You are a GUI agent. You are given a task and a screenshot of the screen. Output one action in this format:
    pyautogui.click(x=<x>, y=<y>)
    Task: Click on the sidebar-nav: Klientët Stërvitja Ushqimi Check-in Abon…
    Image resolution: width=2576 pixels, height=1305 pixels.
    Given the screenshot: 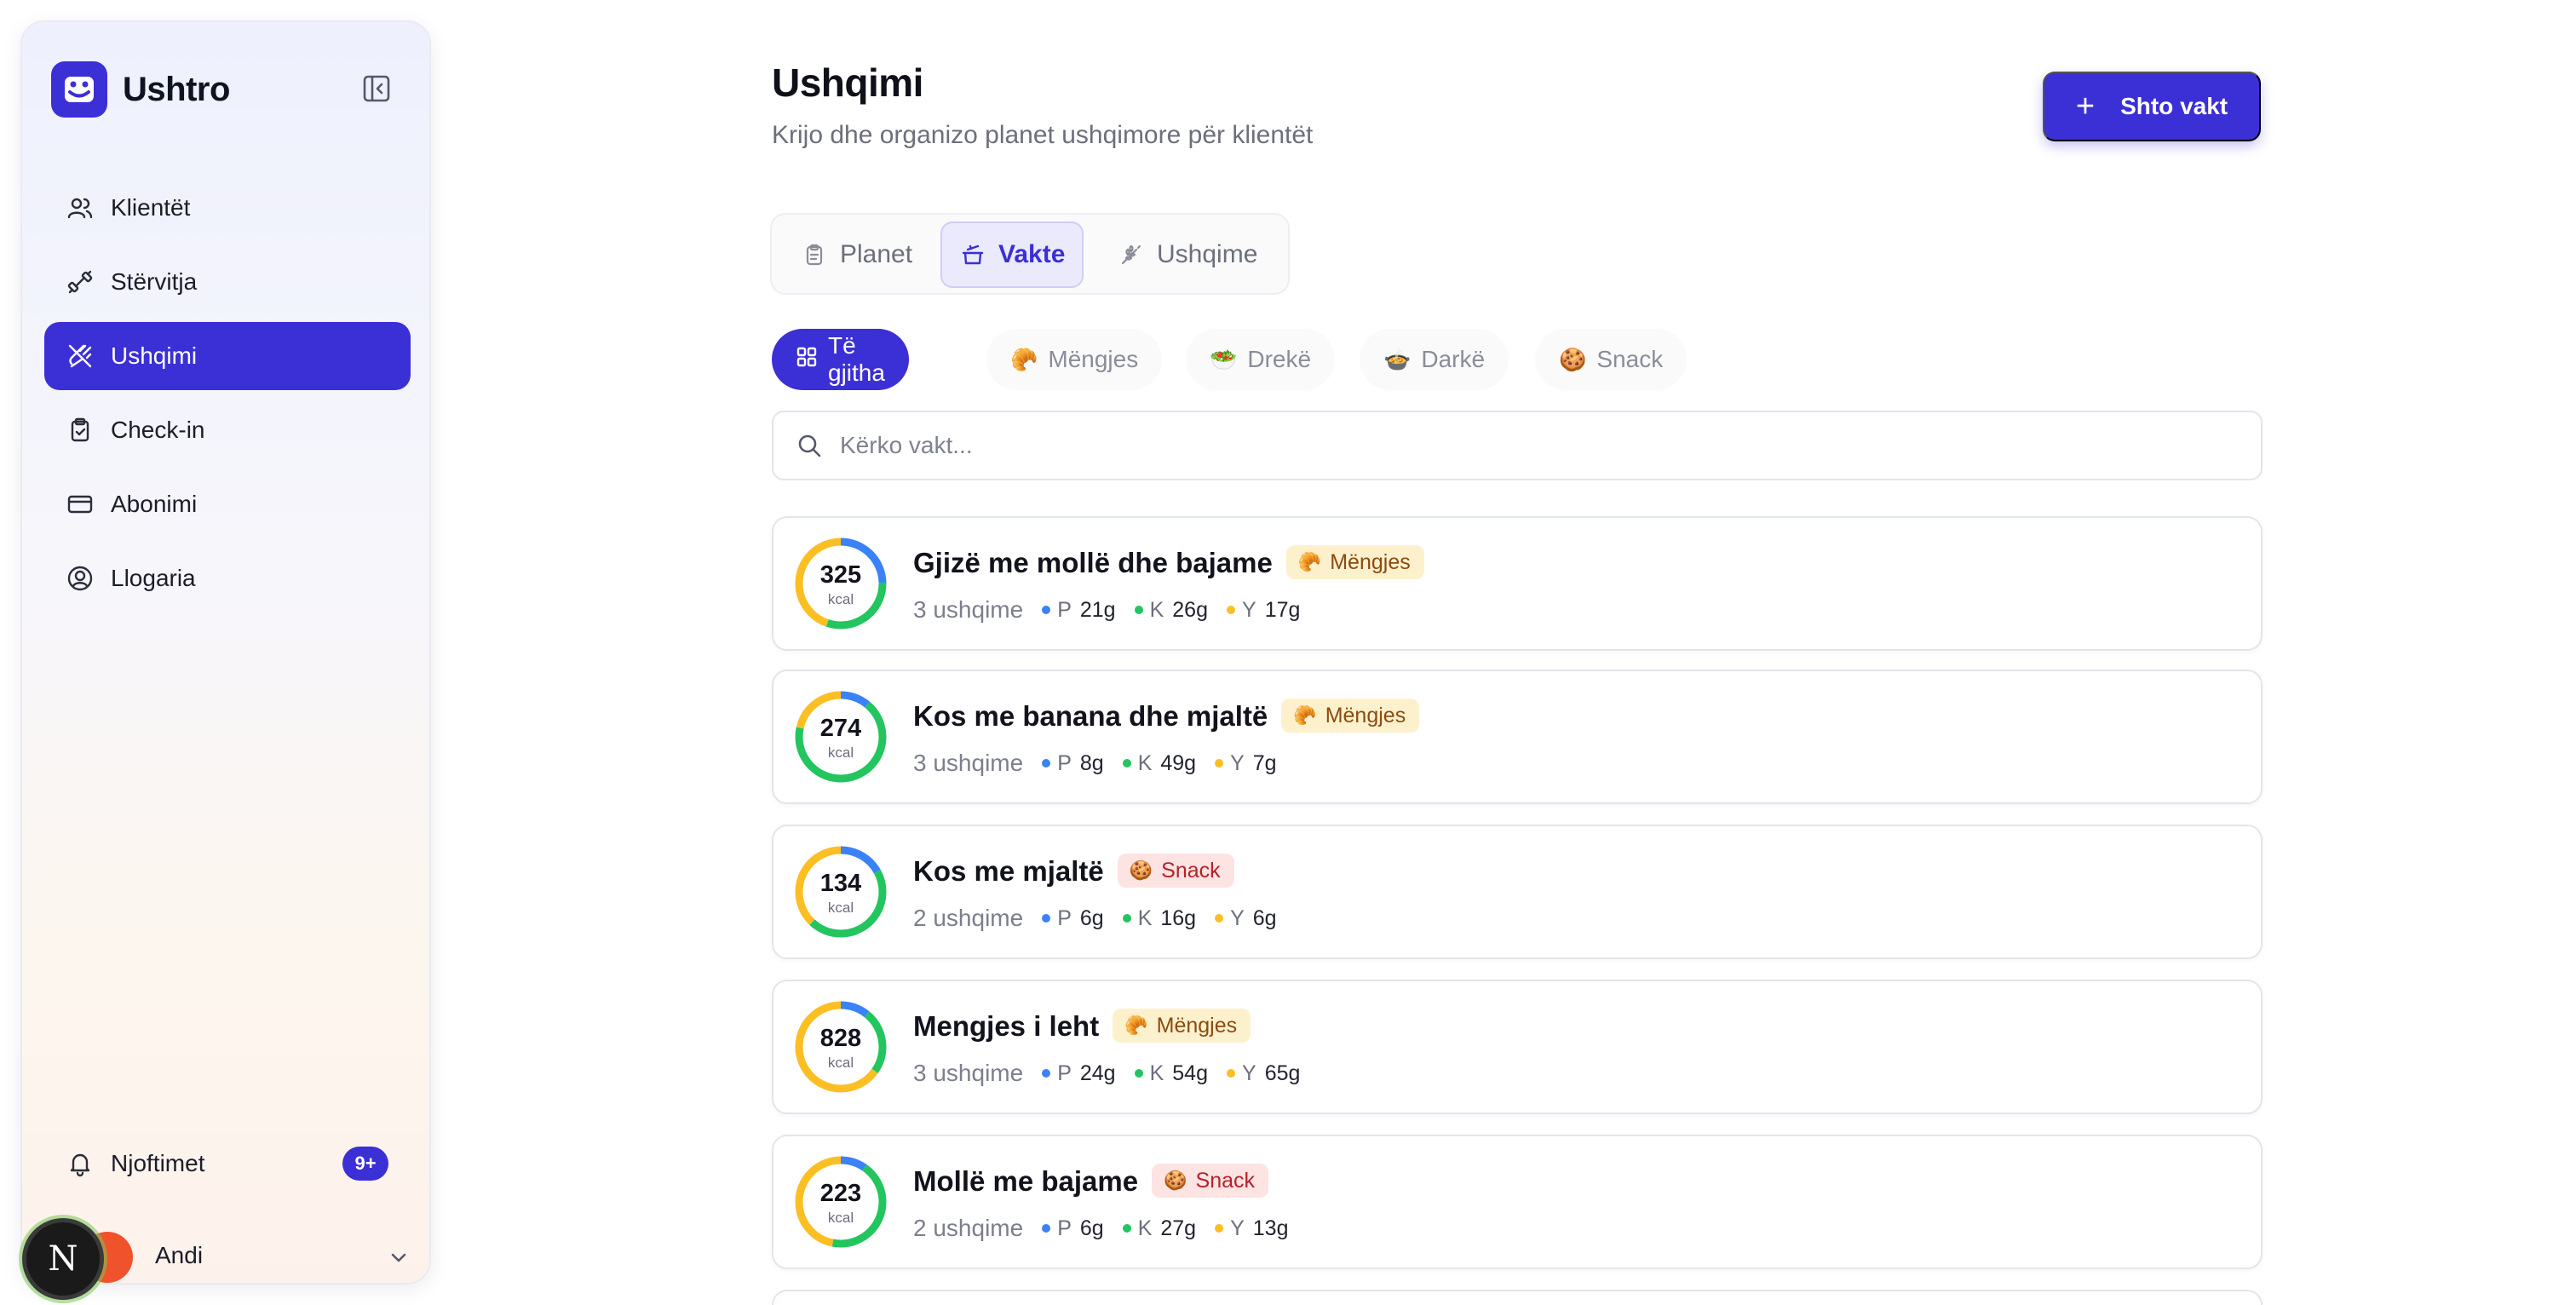 What is the action you would take?
    pyautogui.click(x=228, y=396)
    